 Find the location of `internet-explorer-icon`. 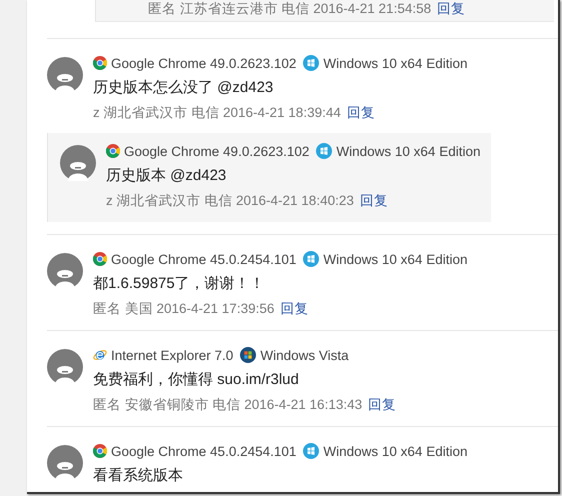

internet-explorer-icon is located at coordinates (100, 355).